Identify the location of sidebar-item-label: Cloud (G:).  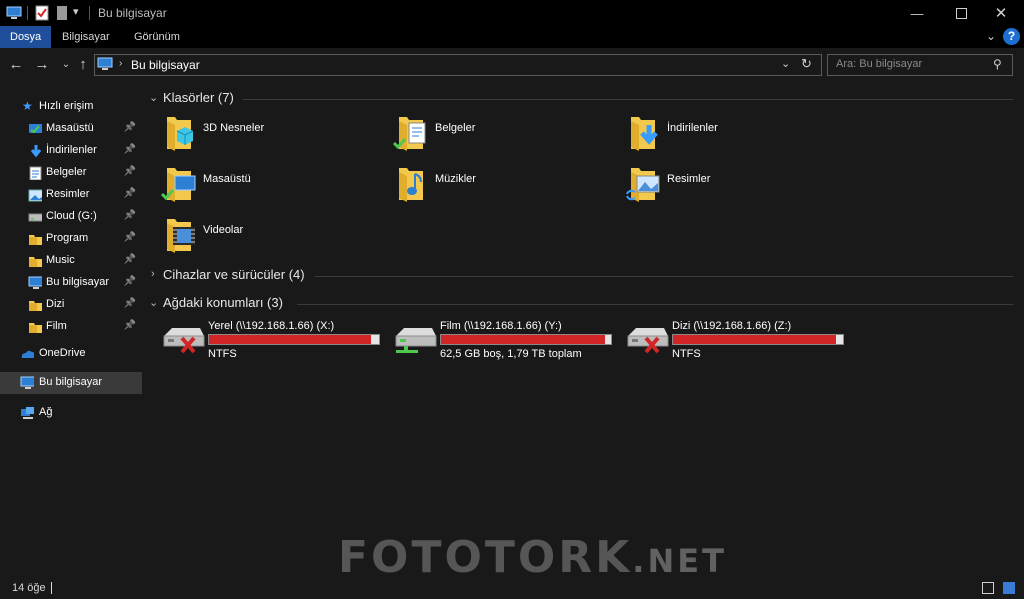
(71, 216).